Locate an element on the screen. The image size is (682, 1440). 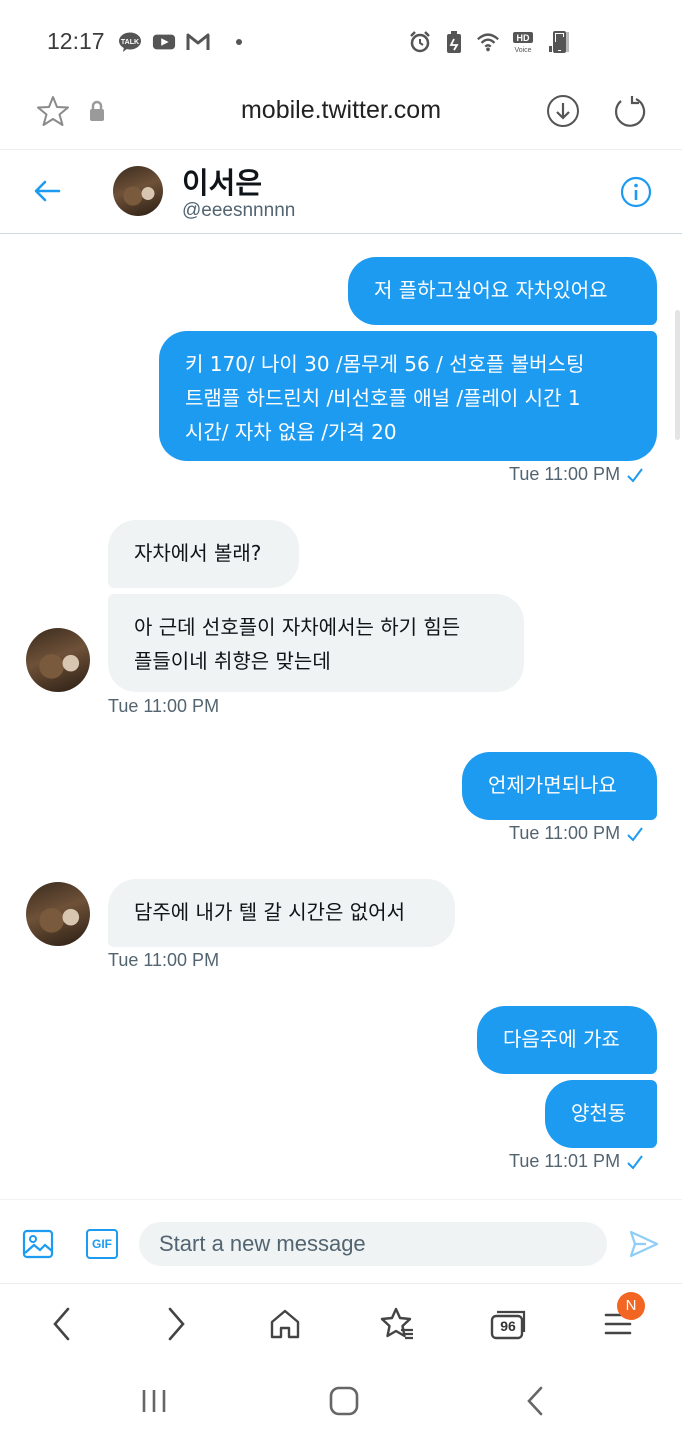
message-bubble-sent: 저 플하고싶어요 자차있어요 is located at coordinates (502, 291).